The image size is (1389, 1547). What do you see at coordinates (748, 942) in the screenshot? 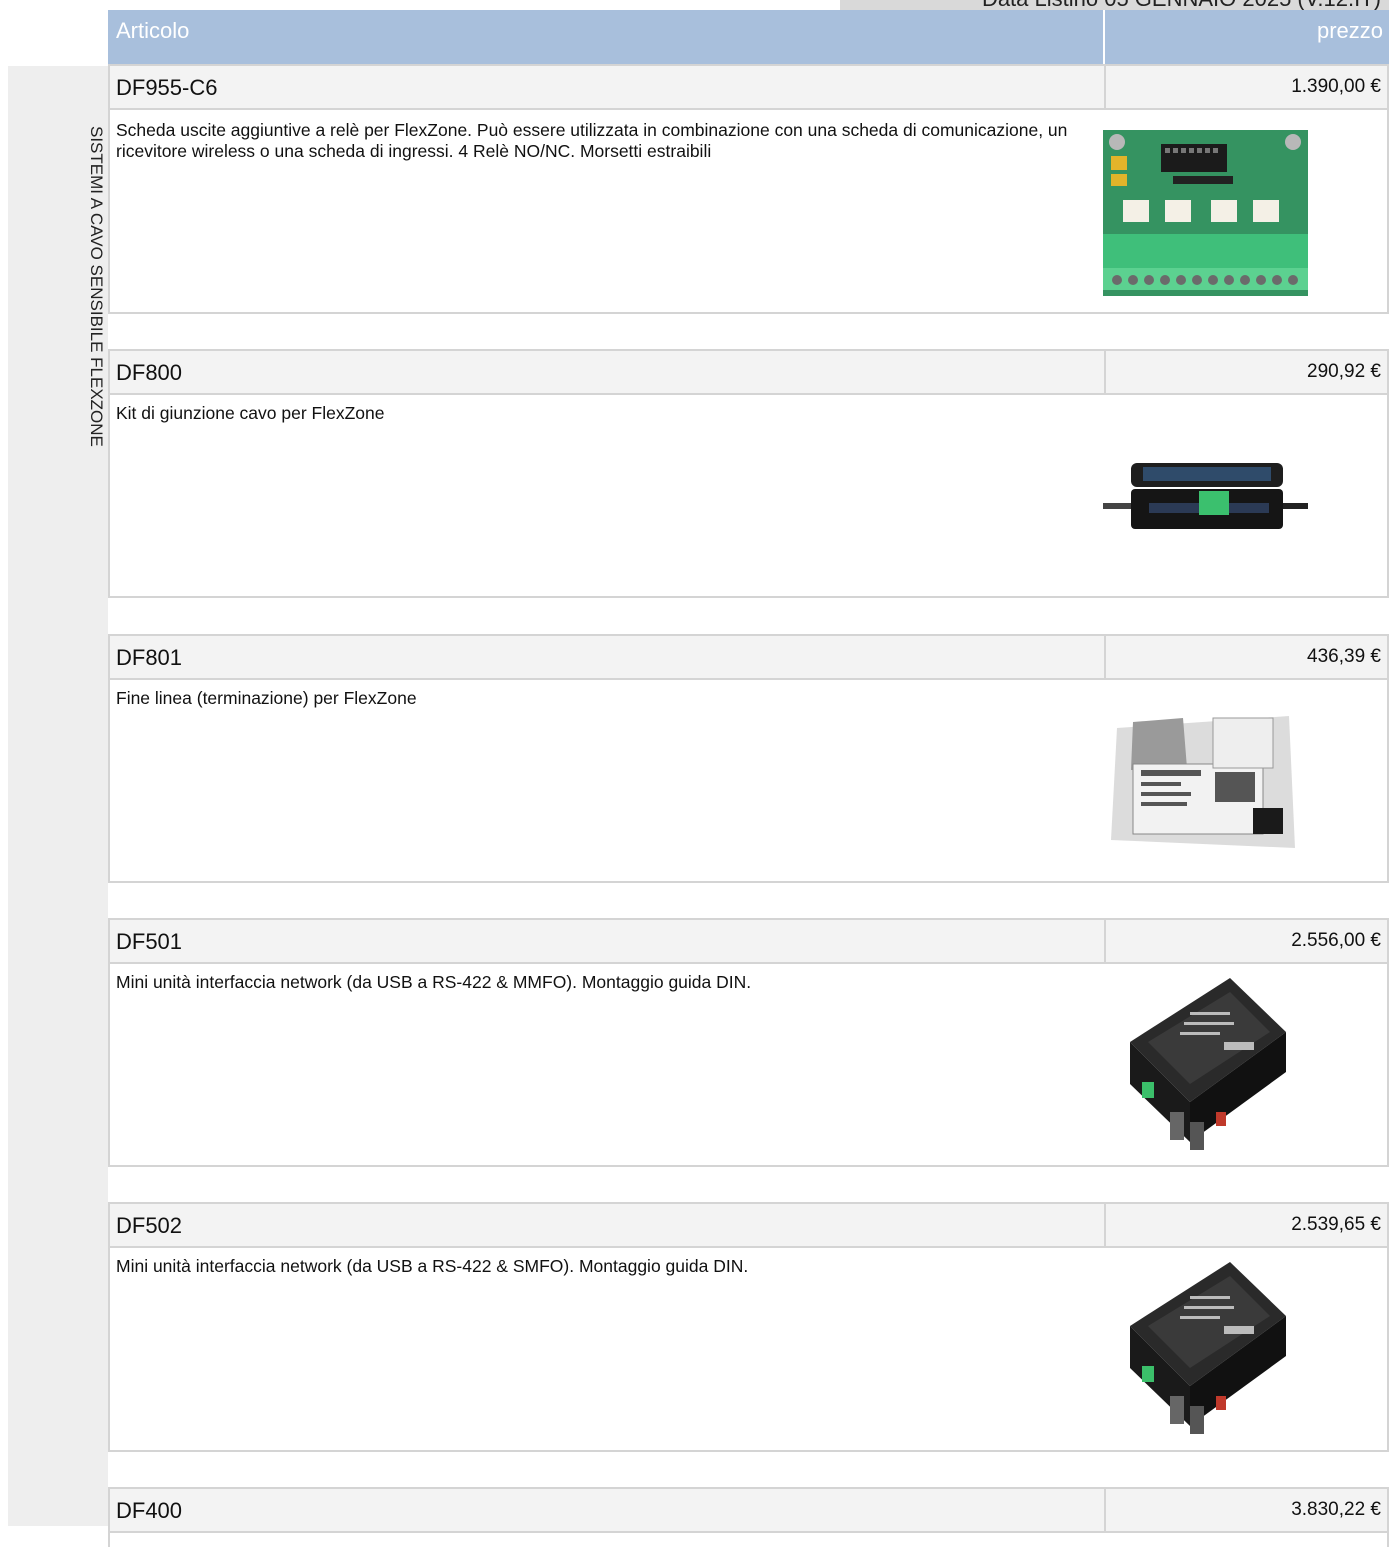
I see `product-row-header: DF501 2.556,00 €` at bounding box center [748, 942].